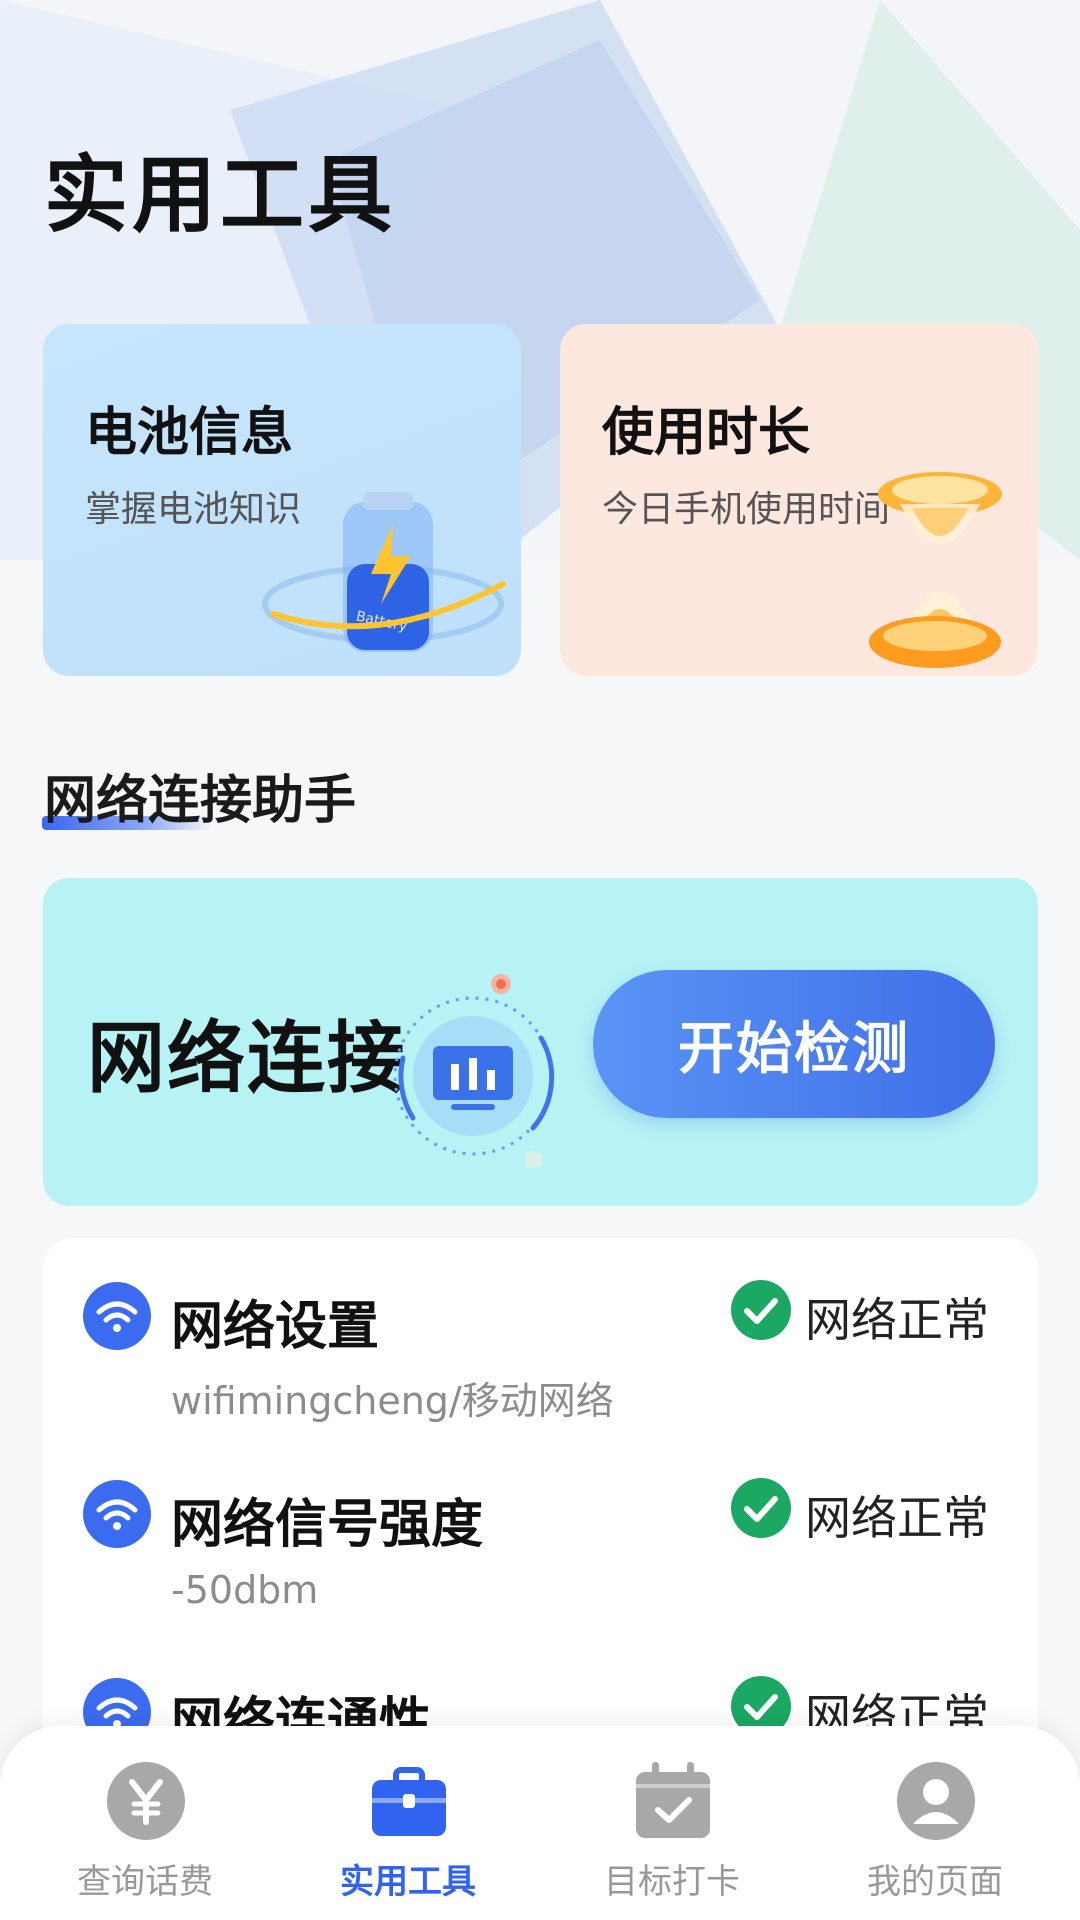 The width and height of the screenshot is (1080, 1920). Describe the element at coordinates (275, 1327) in the screenshot. I see `status-row-title: 网络设置` at that location.